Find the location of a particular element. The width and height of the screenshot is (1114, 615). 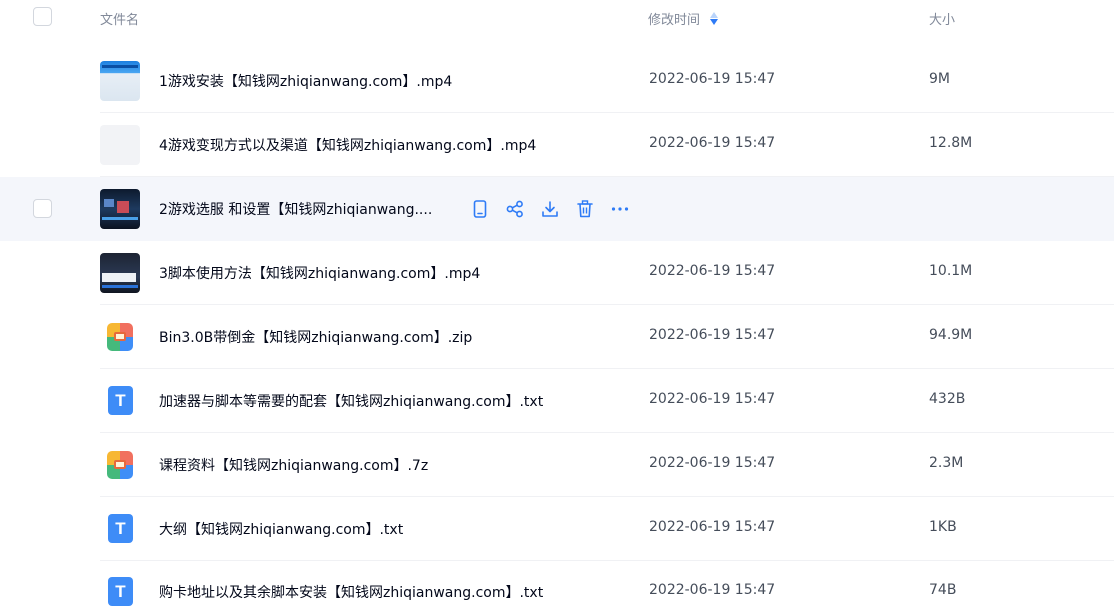

more-icon is located at coordinates (620, 209).